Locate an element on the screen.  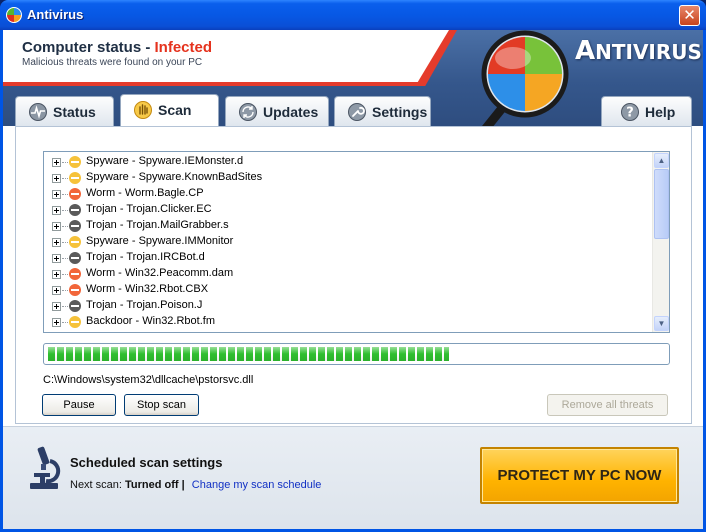
threat-list-item: Spyware - Spyware.IMMonitor is located at coordinates (348, 242).